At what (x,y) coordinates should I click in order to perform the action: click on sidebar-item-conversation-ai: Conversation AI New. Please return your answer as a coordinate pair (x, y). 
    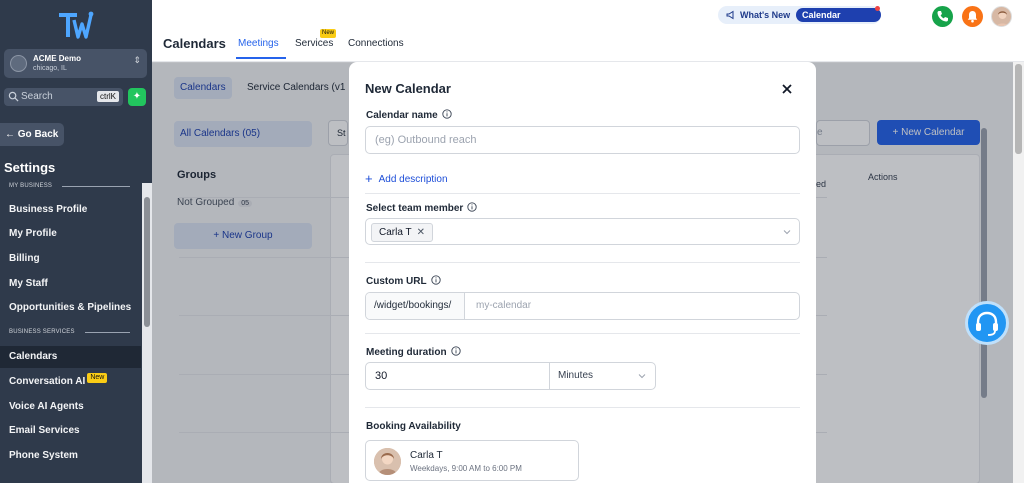
    Looking at the image, I should click on (70, 382).